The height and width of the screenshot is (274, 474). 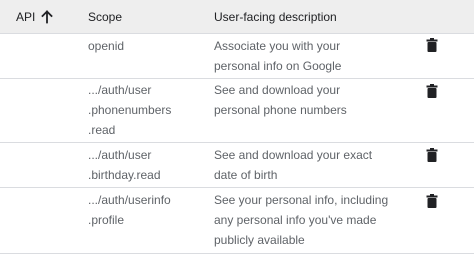 I want to click on column-header-scope: Scope, so click(x=105, y=17).